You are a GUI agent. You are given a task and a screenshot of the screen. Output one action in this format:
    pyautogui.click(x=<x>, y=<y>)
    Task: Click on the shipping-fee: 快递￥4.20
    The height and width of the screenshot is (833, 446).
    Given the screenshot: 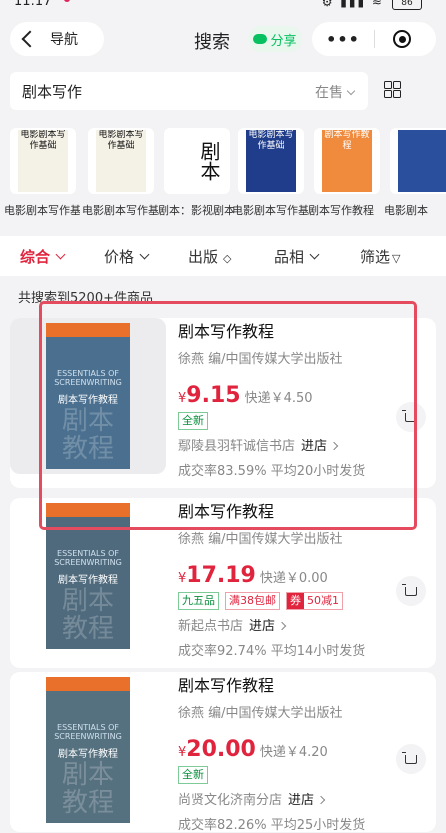 What is the action you would take?
    pyautogui.click(x=293, y=752)
    